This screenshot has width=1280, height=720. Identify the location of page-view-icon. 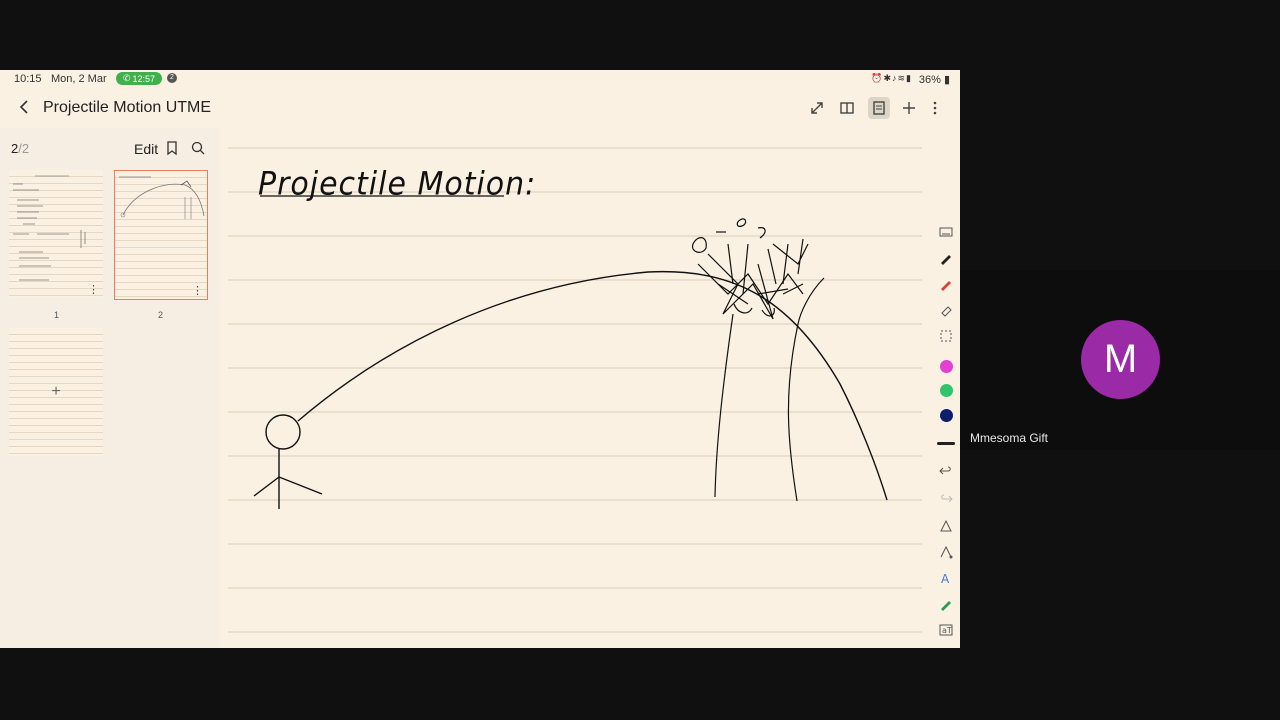
(879, 108).